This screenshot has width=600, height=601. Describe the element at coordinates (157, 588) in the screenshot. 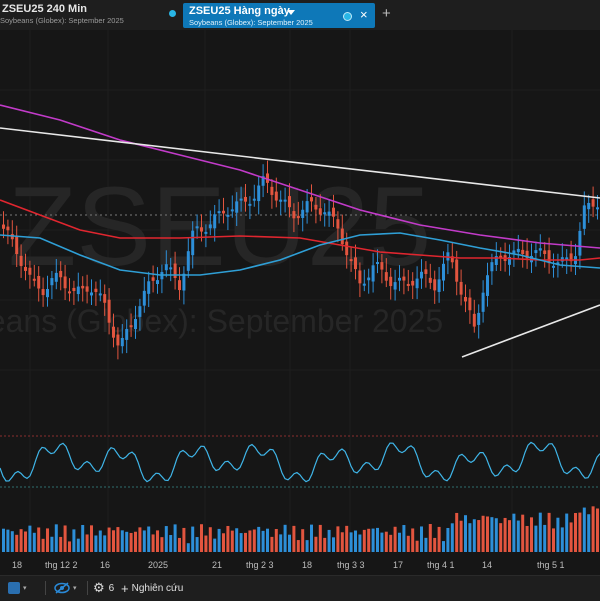

I see `add-study-label: Nghiên cứu` at that location.